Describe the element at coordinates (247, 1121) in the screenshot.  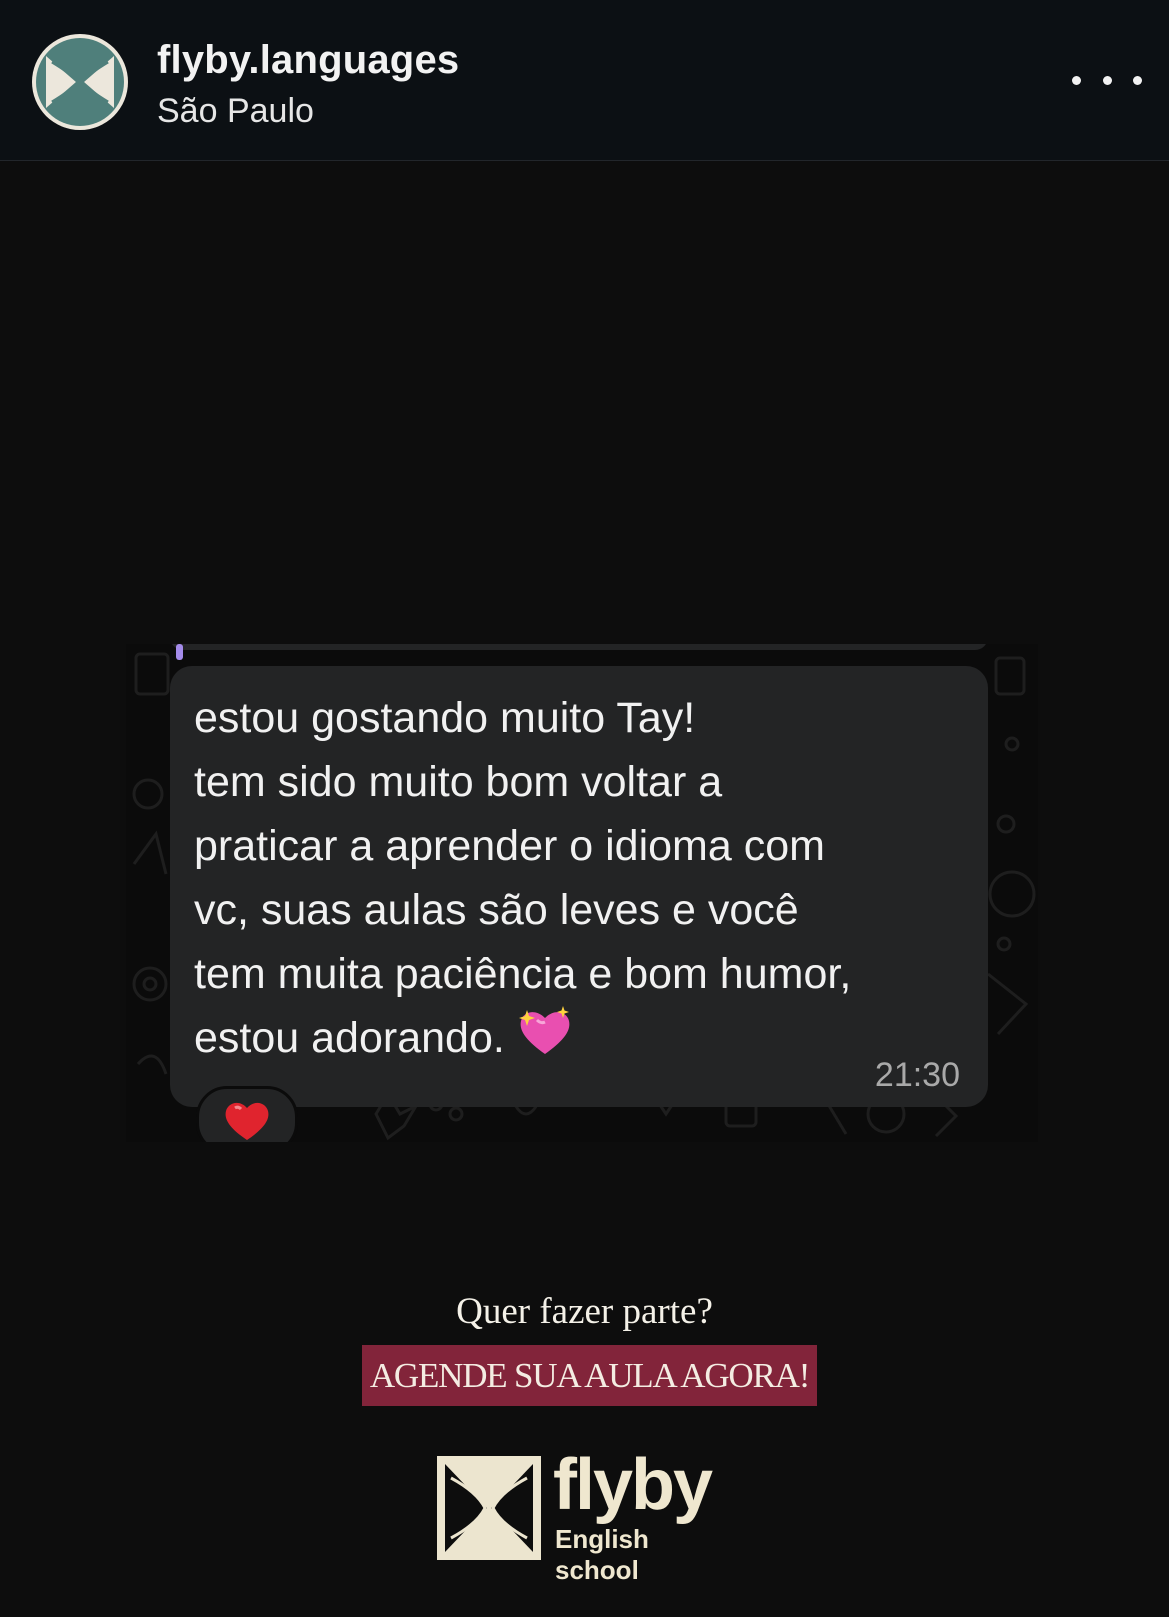
I see `red-heart-icon` at that location.